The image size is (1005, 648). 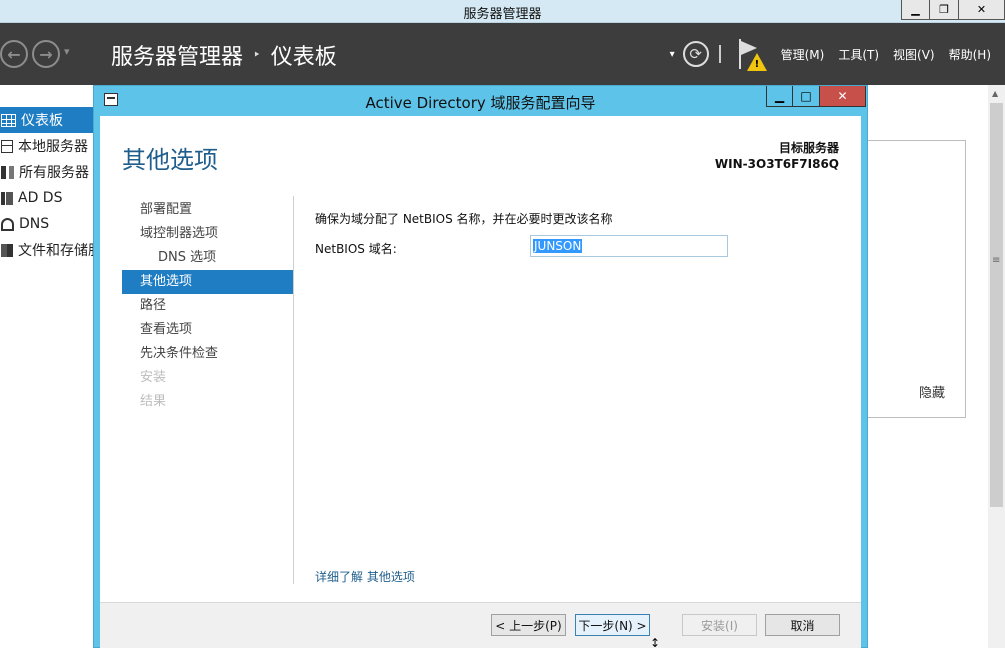 I want to click on servers-icon, so click(x=7, y=172).